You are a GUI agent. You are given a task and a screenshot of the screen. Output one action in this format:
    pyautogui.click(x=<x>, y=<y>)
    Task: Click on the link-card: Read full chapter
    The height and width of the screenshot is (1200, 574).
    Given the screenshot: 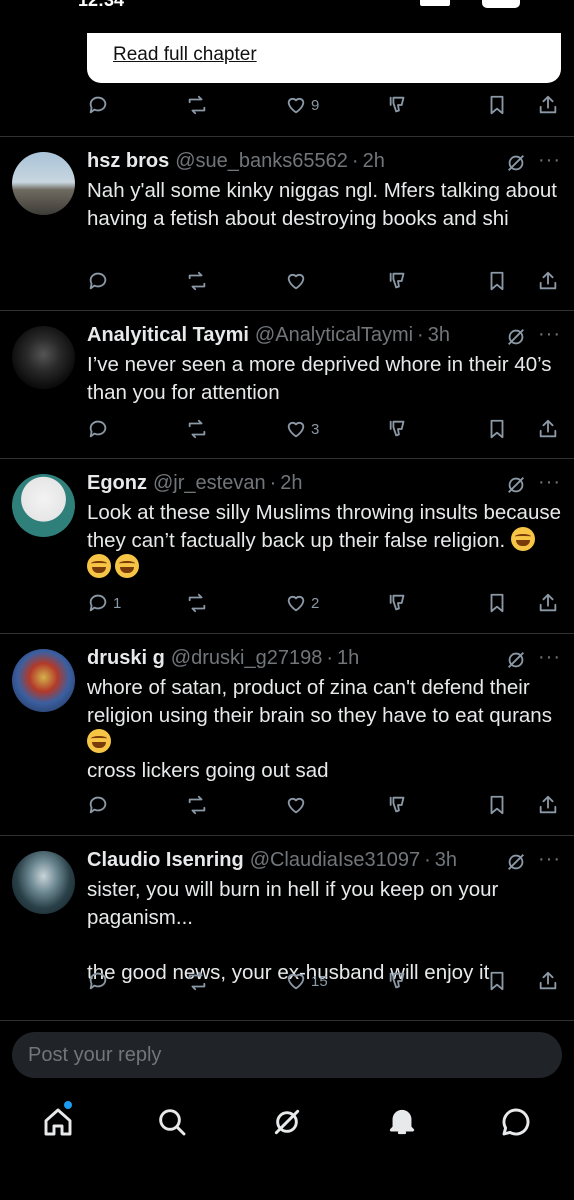 What is the action you would take?
    pyautogui.click(x=324, y=58)
    